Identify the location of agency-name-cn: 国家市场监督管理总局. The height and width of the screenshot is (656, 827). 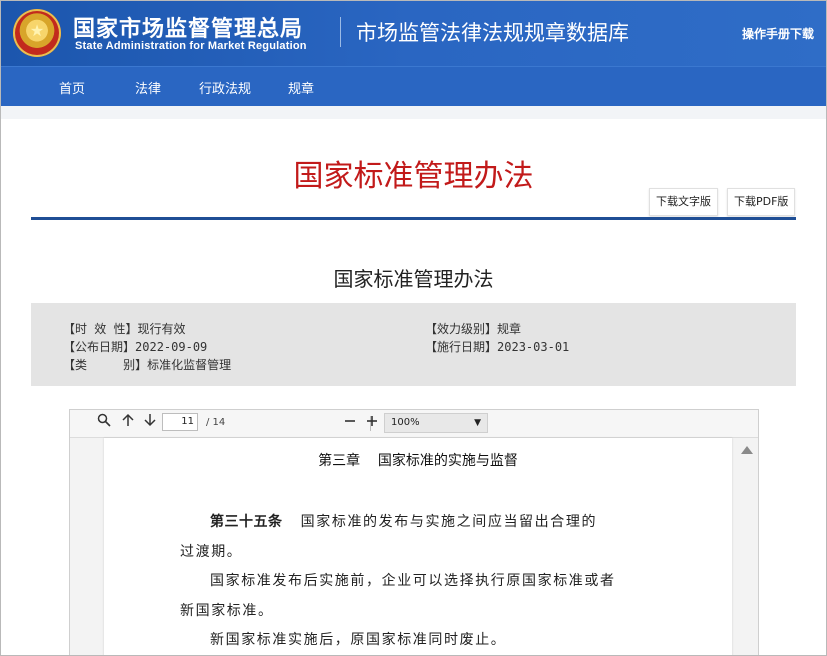
(188, 27).